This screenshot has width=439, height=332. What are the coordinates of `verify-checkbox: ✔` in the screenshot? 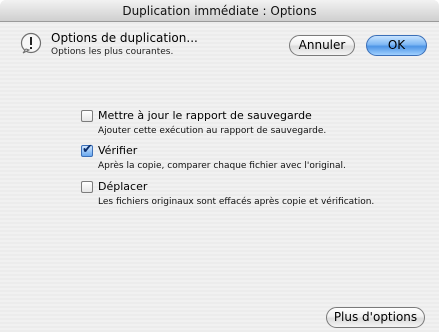 It's located at (87, 149).